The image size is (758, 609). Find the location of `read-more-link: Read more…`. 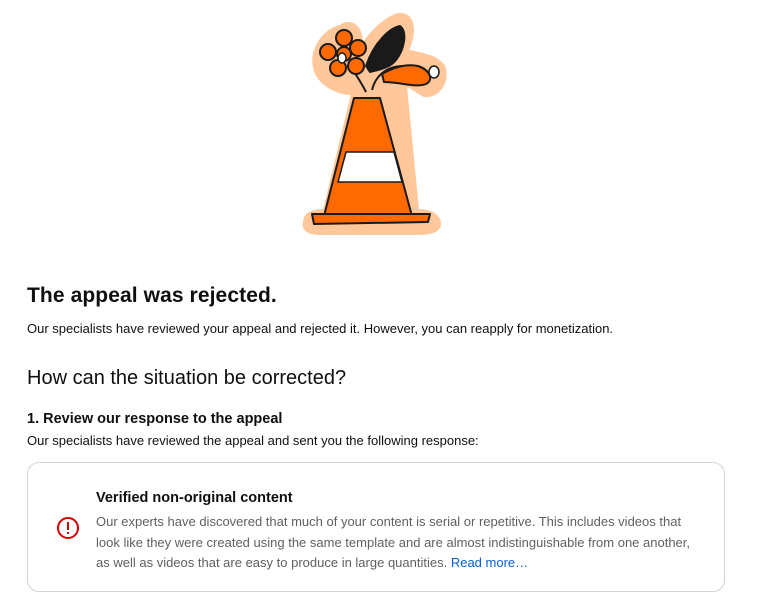

read-more-link: Read more… is located at coordinates (489, 562).